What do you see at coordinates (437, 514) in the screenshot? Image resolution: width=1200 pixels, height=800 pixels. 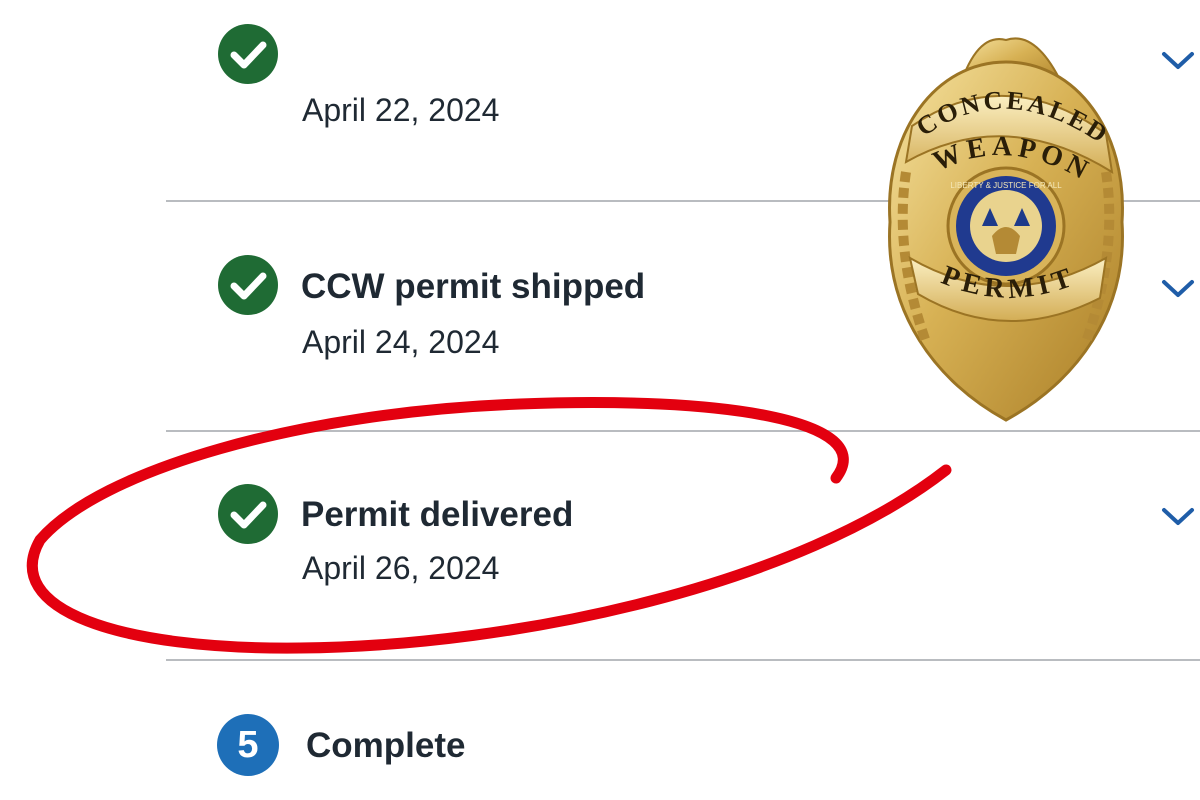 I see `step-title: Permit delivered` at bounding box center [437, 514].